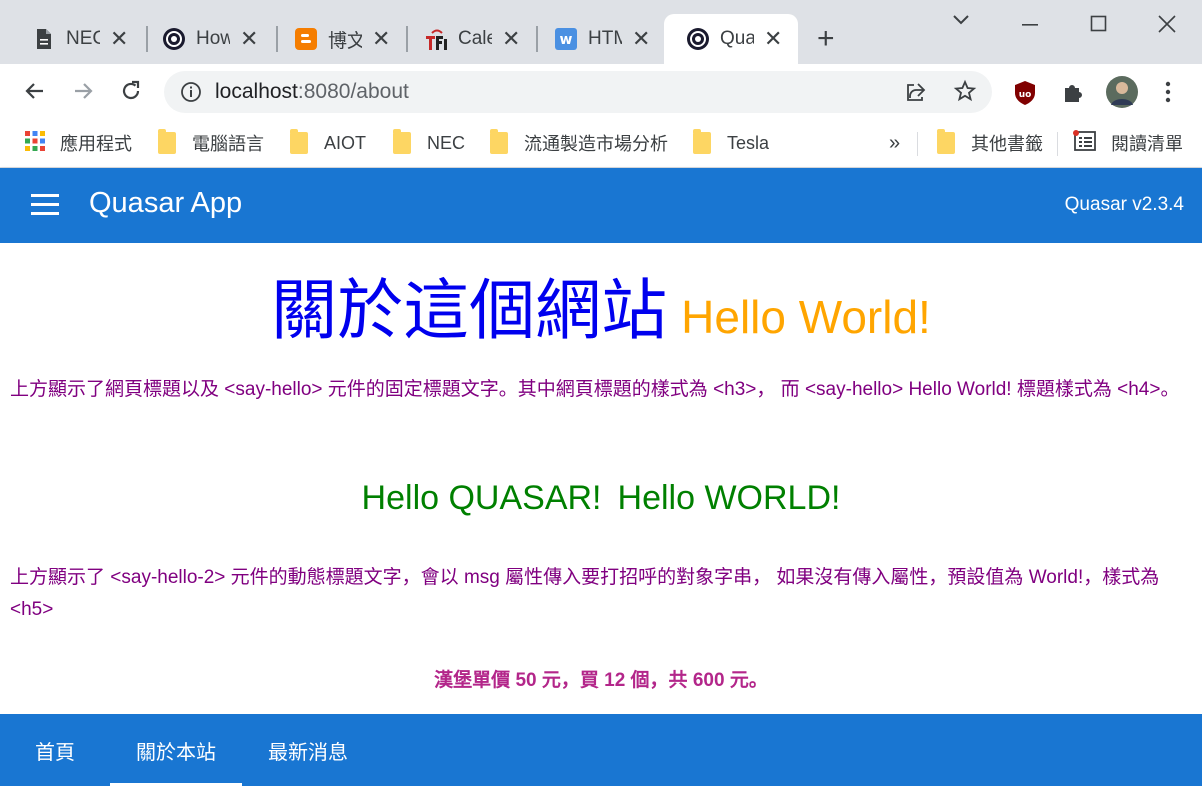  Describe the element at coordinates (1122, 94) in the screenshot. I see `profile-avatar` at that location.